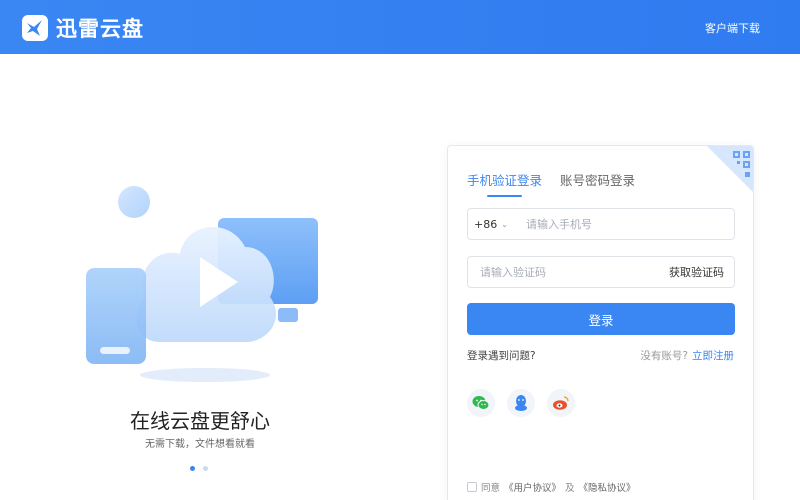 The width and height of the screenshot is (800, 500). Describe the element at coordinates (601, 319) in the screenshot. I see `login-button: 登录` at that location.